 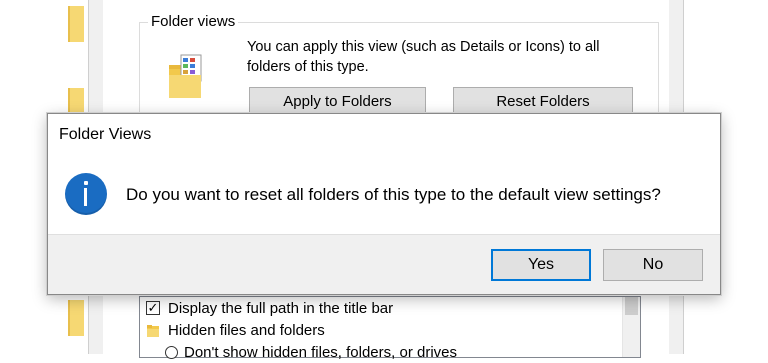 What do you see at coordinates (105, 134) in the screenshot?
I see `dialog-title: Folder Views` at bounding box center [105, 134].